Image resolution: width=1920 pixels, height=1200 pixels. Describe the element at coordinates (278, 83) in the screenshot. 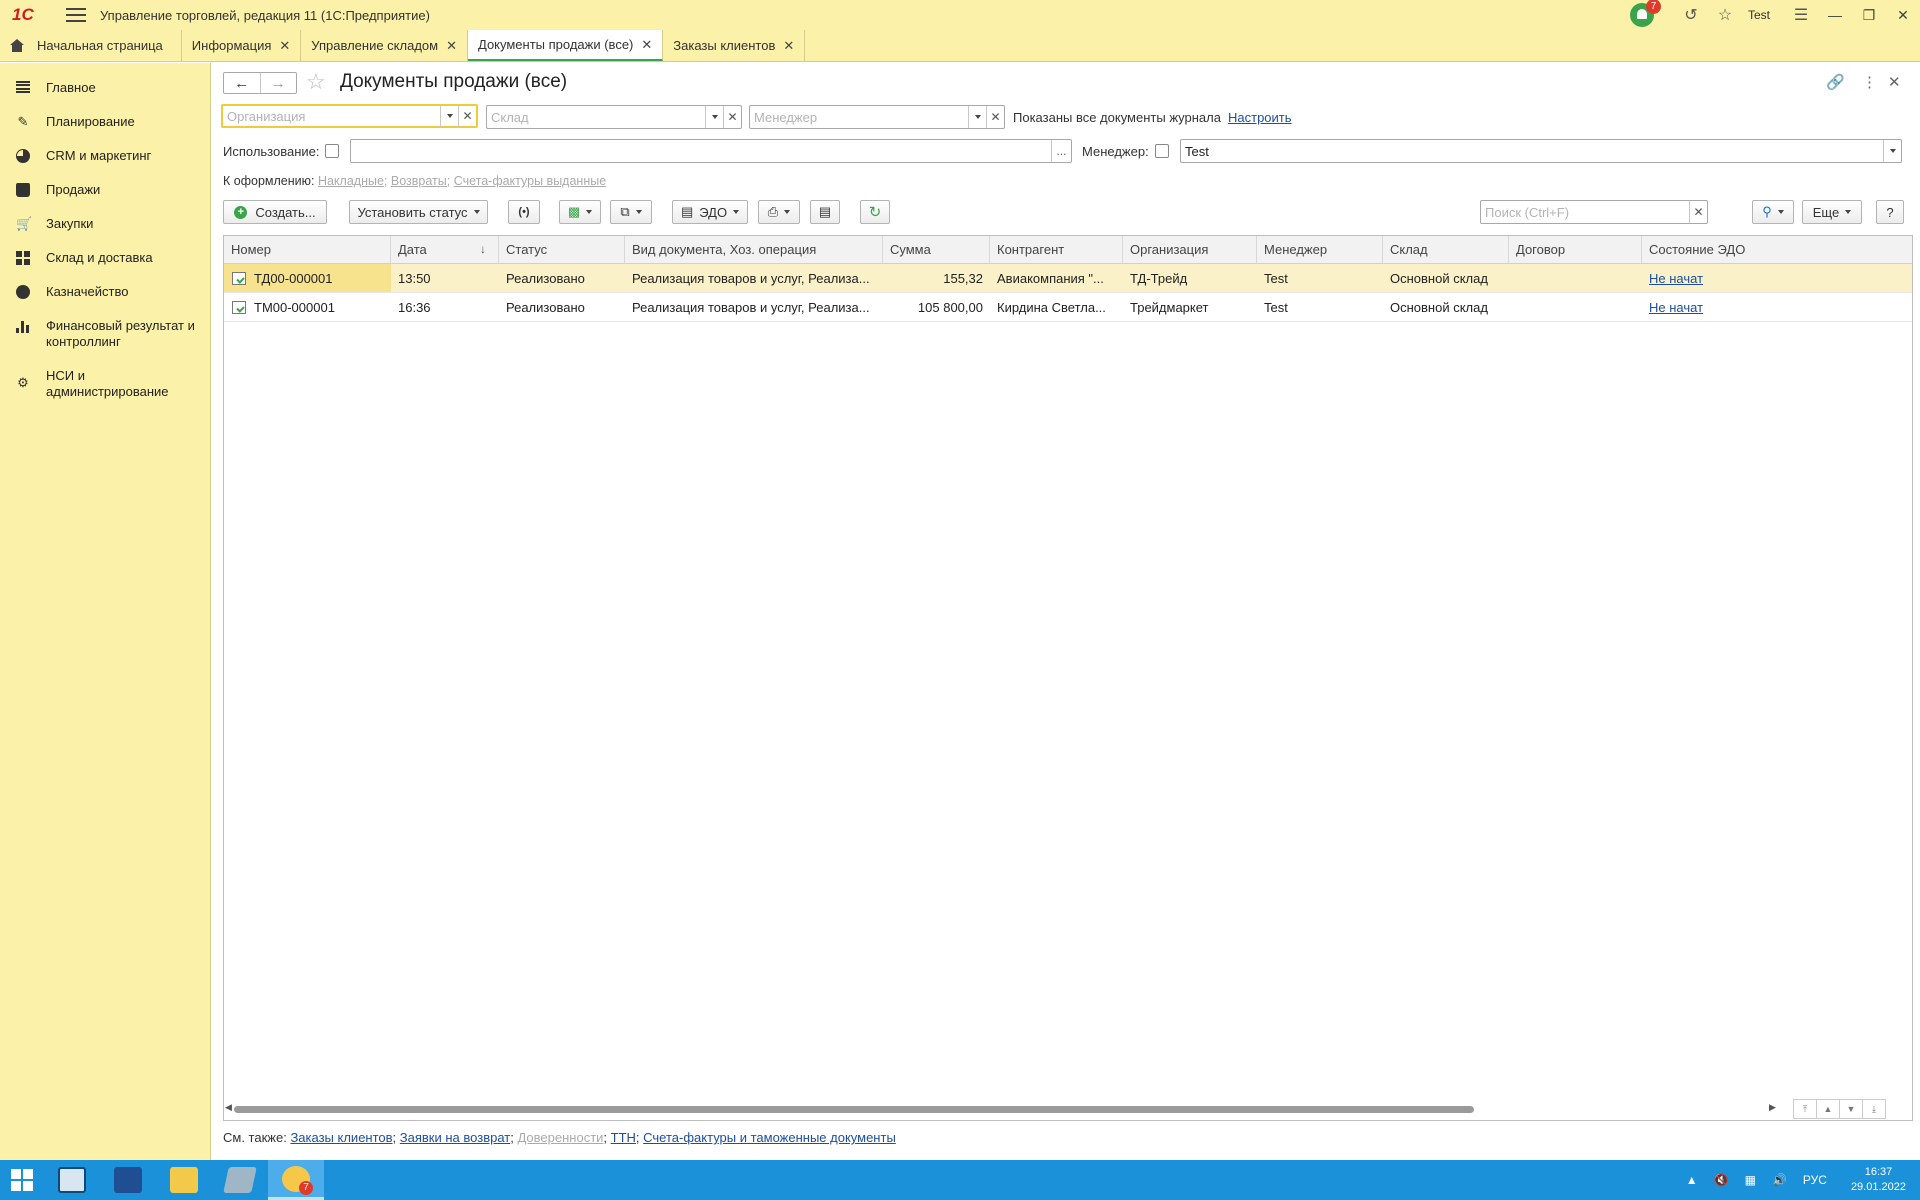

I see `forward-arrow-icon: →` at that location.